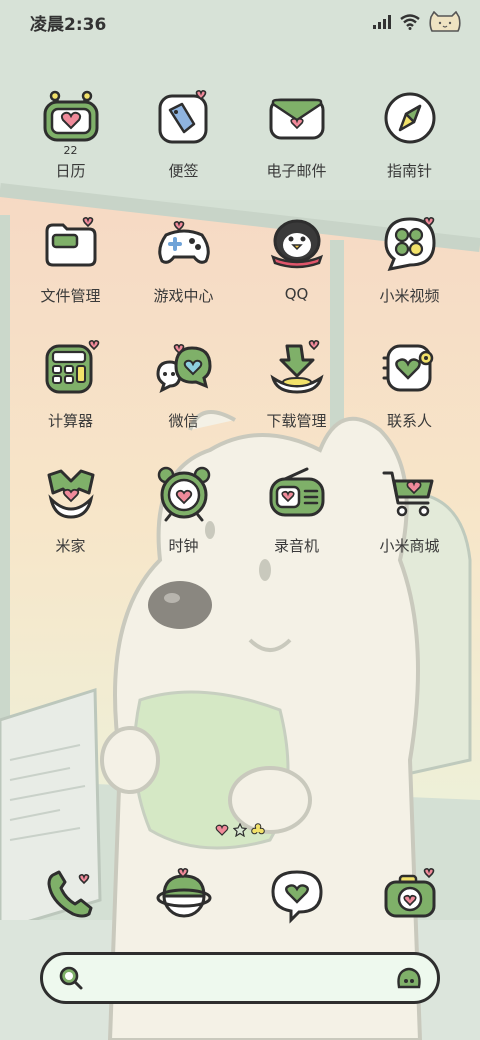 The height and width of the screenshot is (1040, 480). Describe the element at coordinates (184, 118) in the screenshot. I see `notes-icon` at that location.